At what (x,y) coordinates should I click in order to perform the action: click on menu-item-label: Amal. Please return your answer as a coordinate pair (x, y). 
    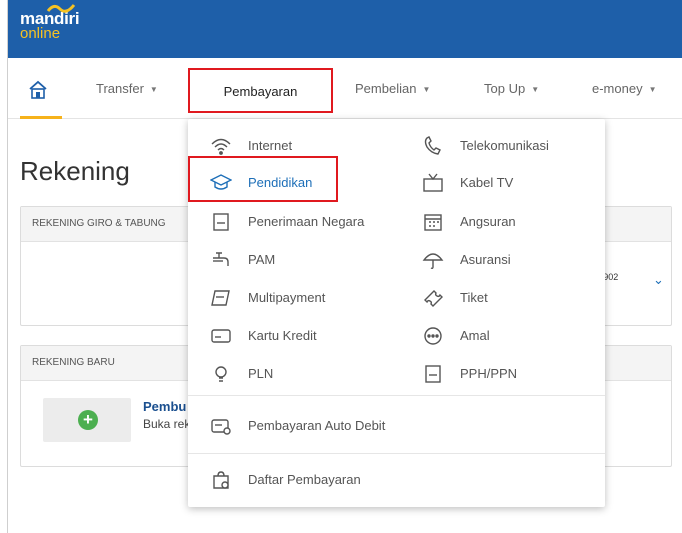
    Looking at the image, I should click on (475, 335).